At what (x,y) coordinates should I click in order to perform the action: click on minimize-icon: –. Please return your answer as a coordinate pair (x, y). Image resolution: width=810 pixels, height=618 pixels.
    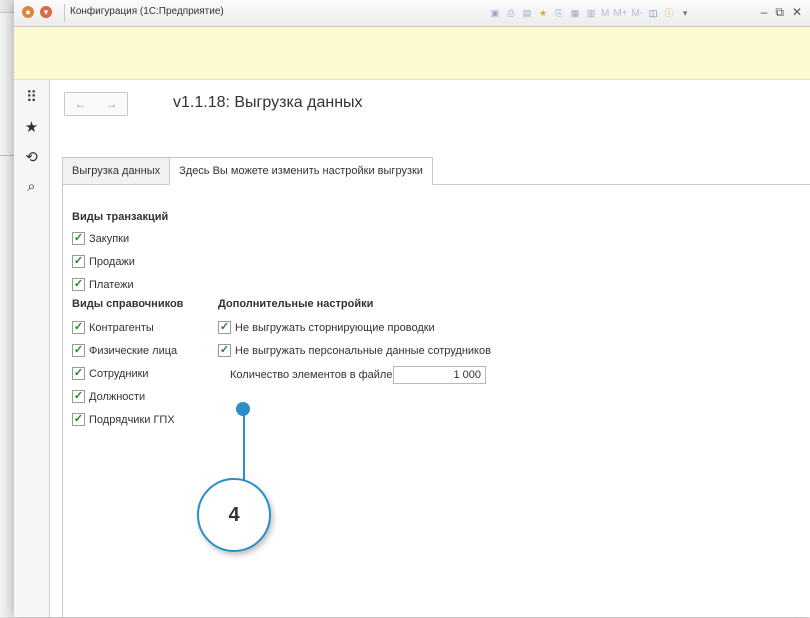
    Looking at the image, I should click on (764, 12).